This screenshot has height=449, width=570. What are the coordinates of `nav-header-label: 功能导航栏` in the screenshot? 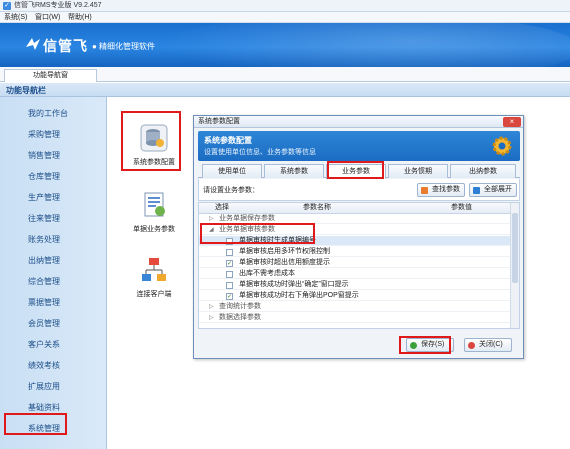 It's located at (26, 90).